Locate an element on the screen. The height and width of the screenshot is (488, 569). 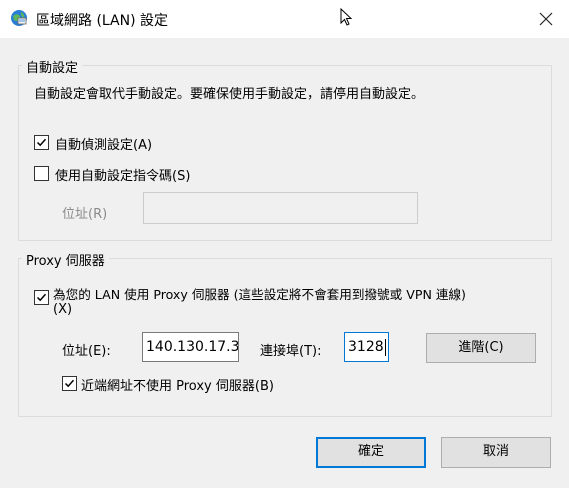
proxy-address-label: 位址(E): is located at coordinates (86, 351).